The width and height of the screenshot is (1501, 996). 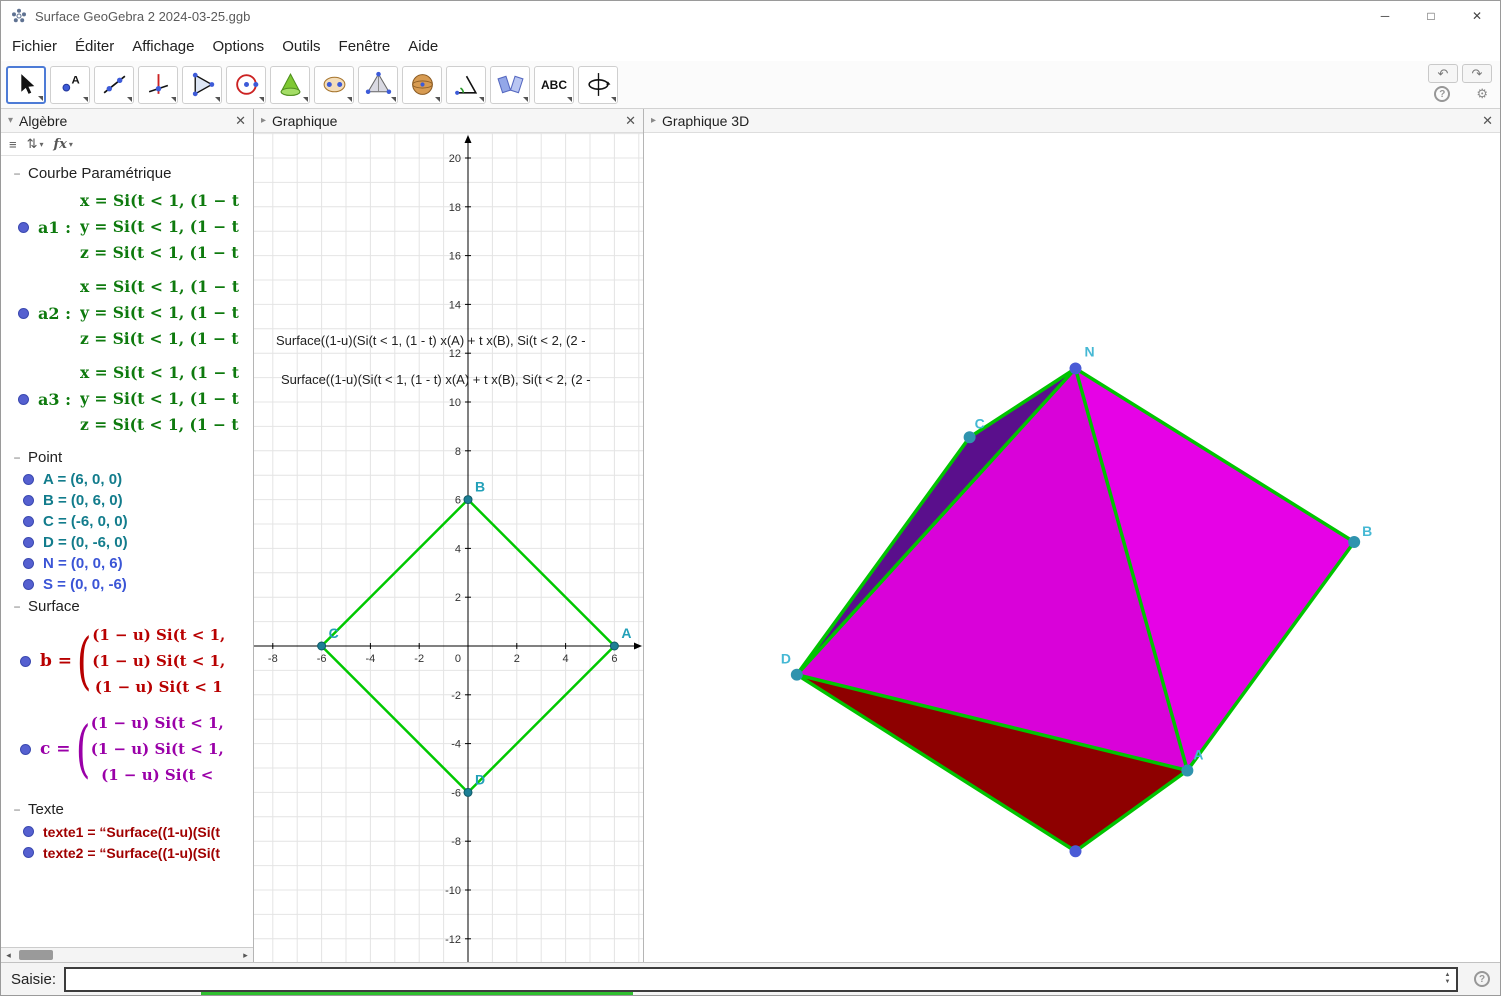 What do you see at coordinates (238, 46) in the screenshot?
I see `menu-item-options: Options` at bounding box center [238, 46].